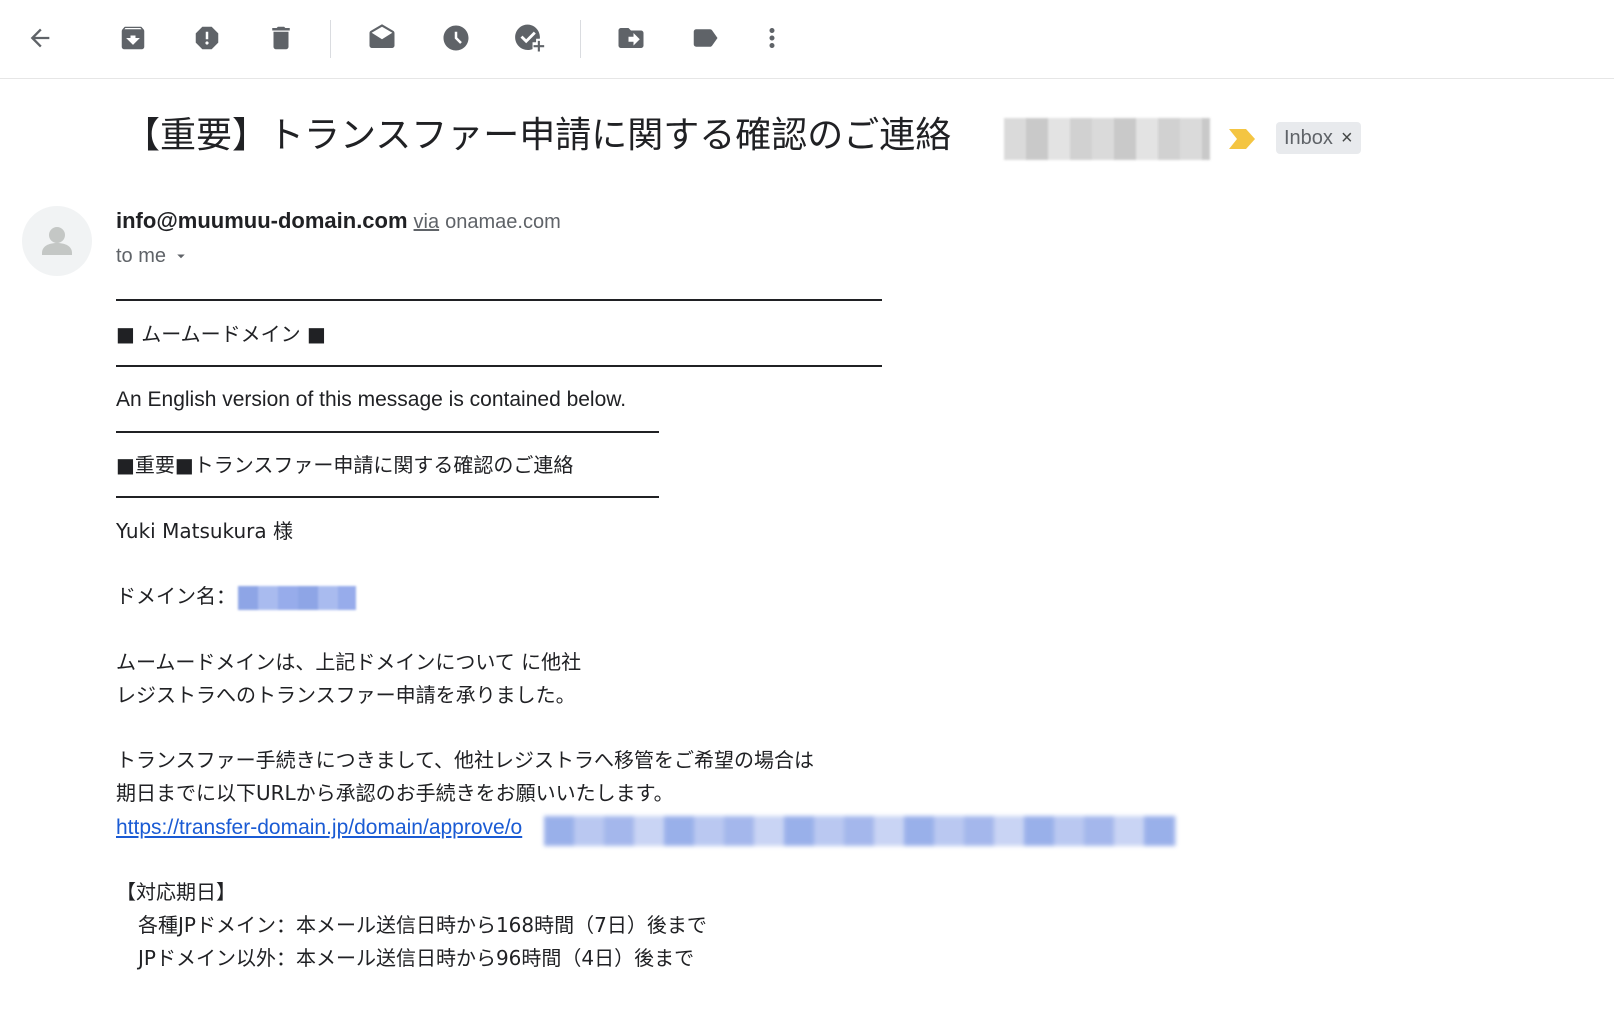 The width and height of the screenshot is (1614, 1016). I want to click on mark-unread-button, so click(382, 38).